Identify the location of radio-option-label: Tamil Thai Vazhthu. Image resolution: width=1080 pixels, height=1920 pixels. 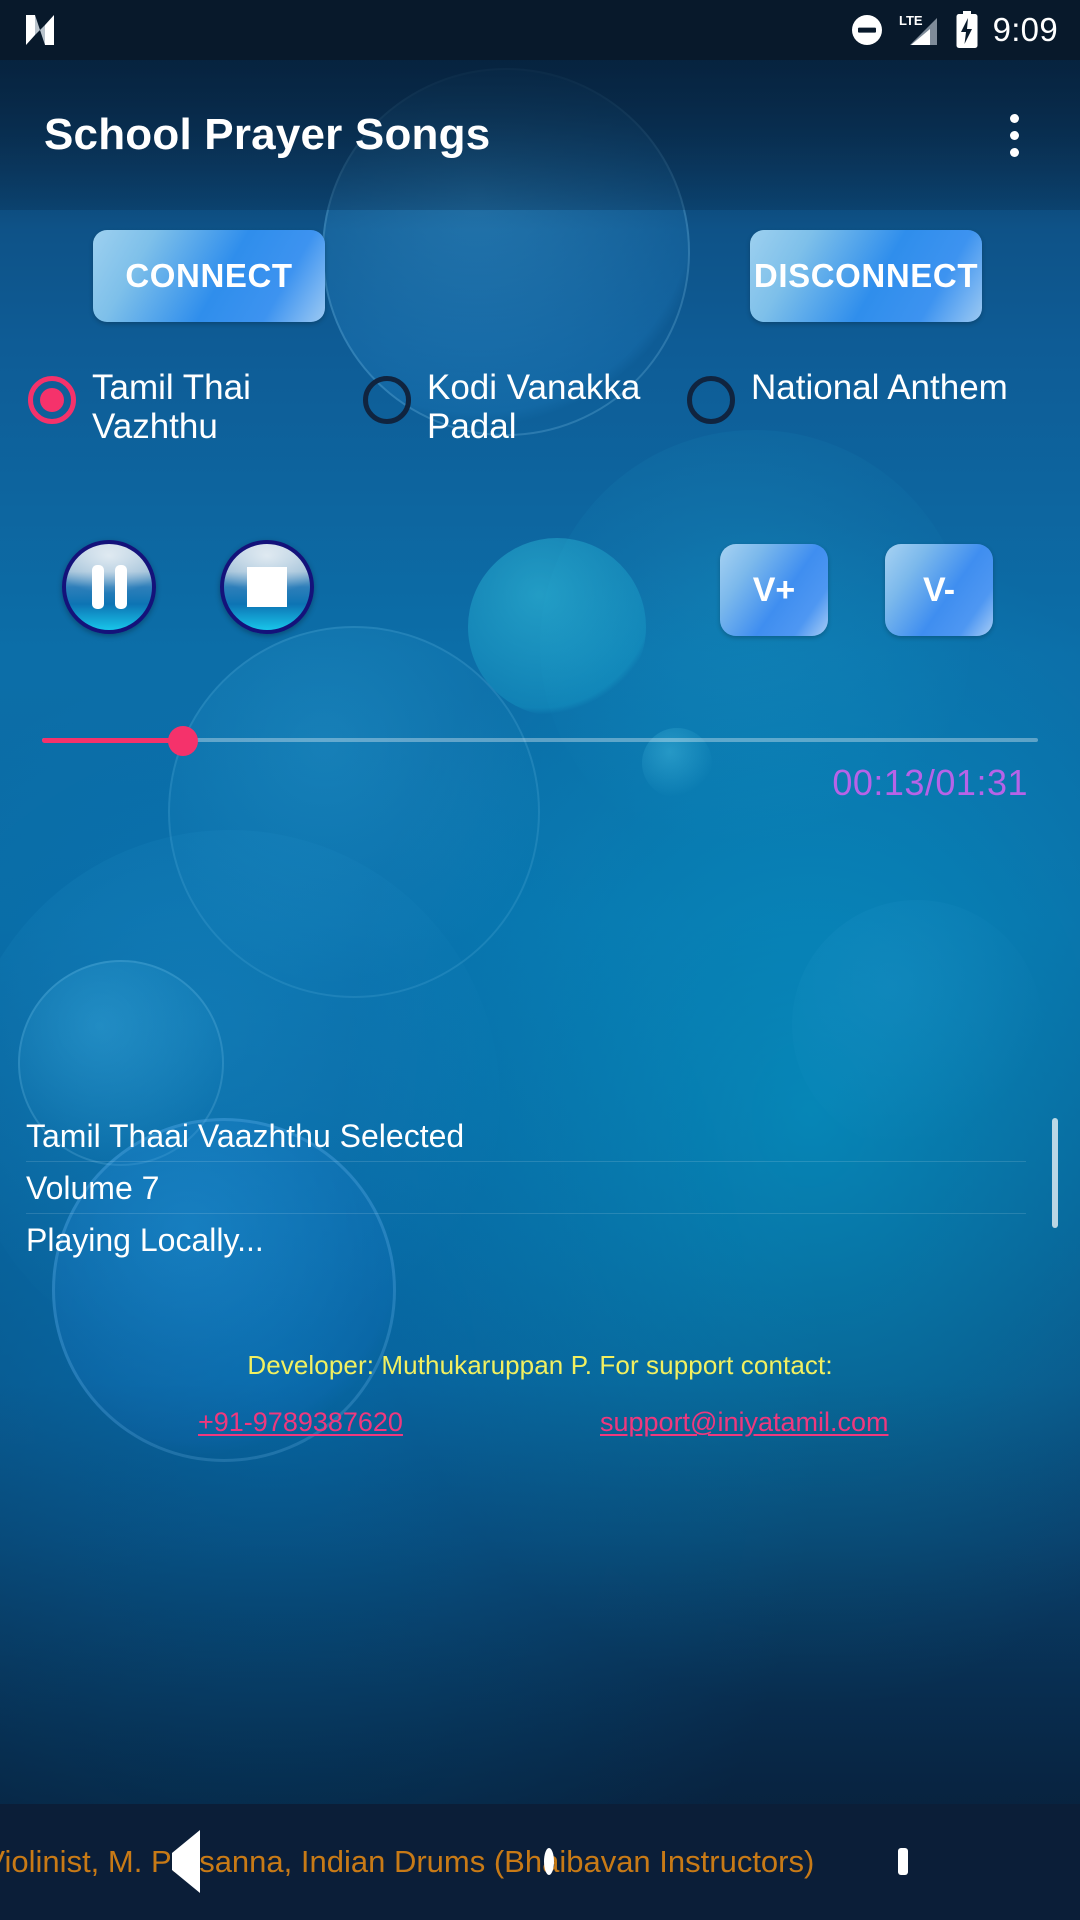
(171, 407).